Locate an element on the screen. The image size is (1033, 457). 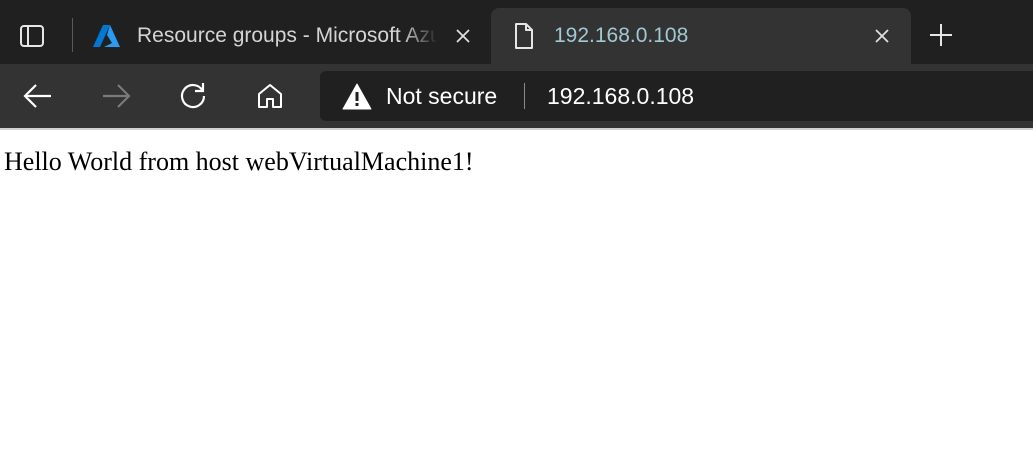
navigation-toolbar: Not secure 192.168.0.108 is located at coordinates (516, 96).